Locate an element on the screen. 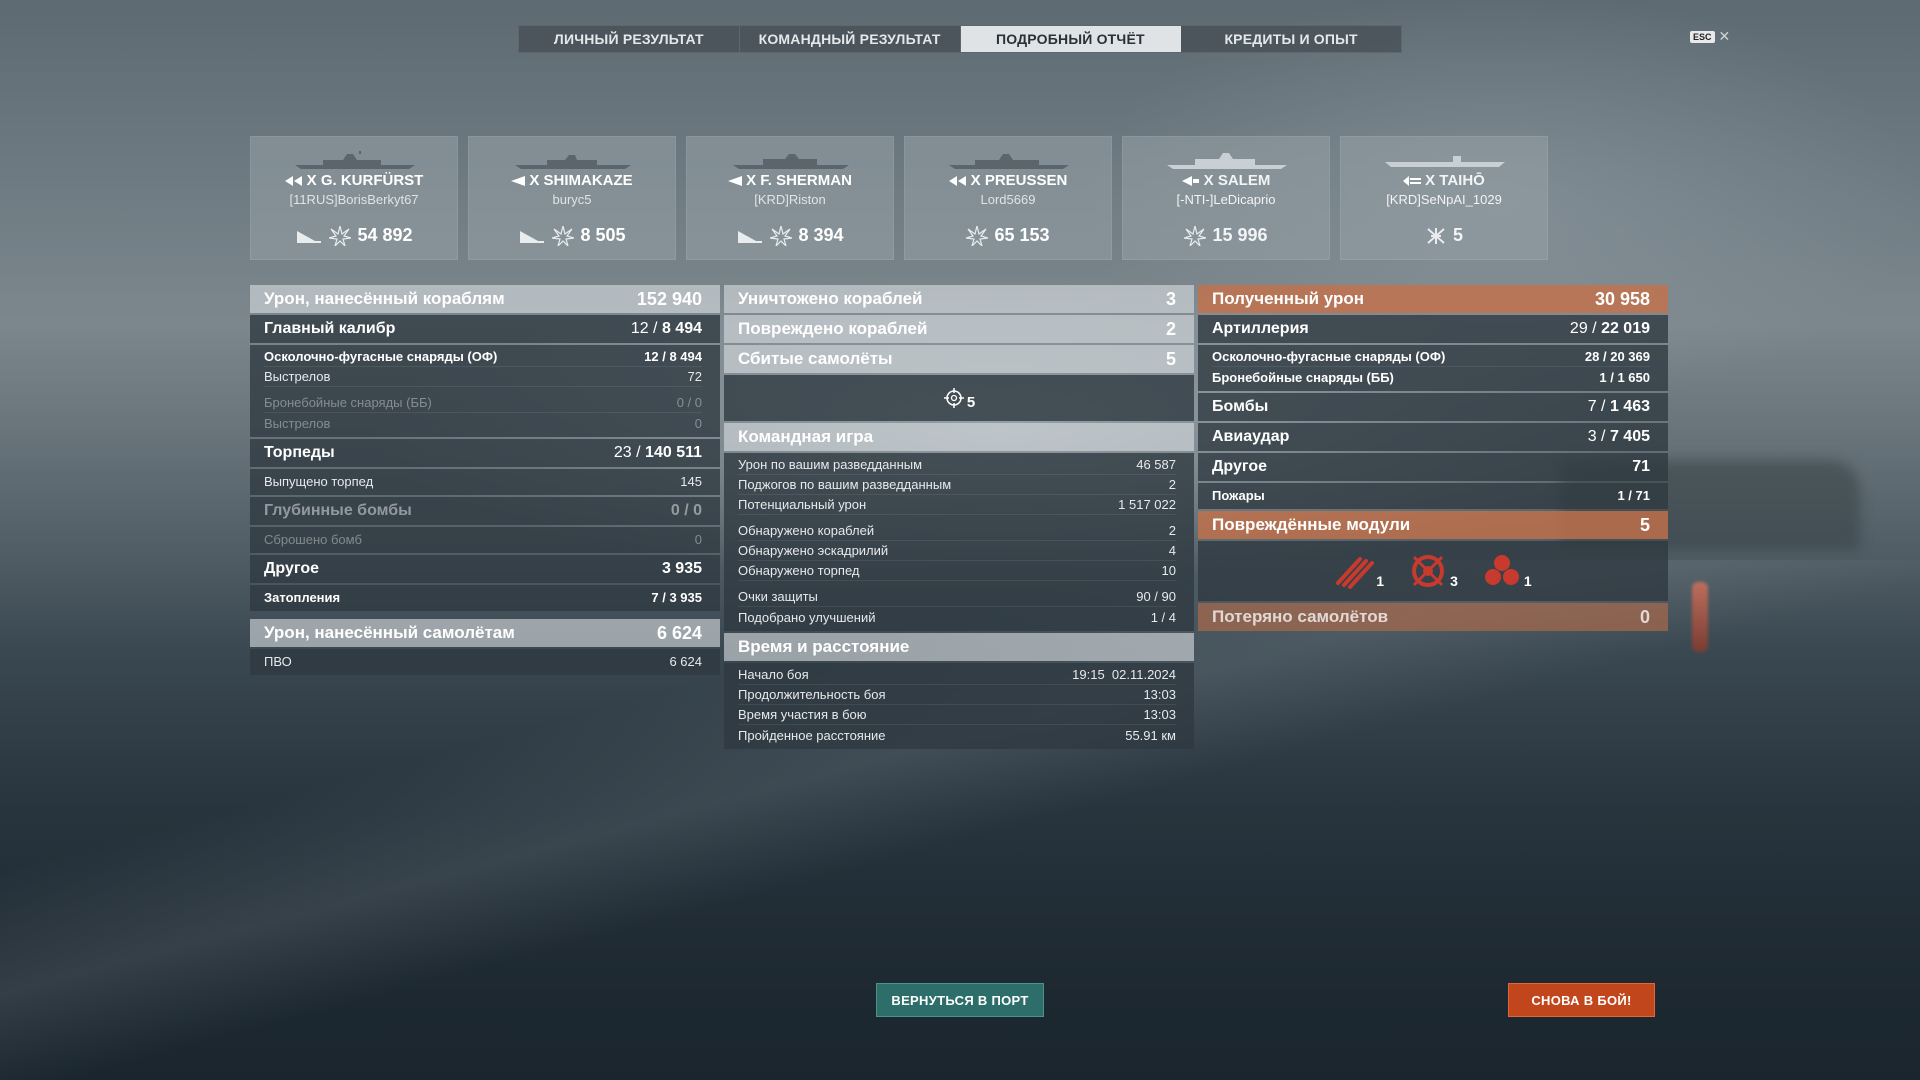 This screenshot has width=1920, height=1080. team-row: Потенциальный урон 1 517 022 is located at coordinates (957, 505).